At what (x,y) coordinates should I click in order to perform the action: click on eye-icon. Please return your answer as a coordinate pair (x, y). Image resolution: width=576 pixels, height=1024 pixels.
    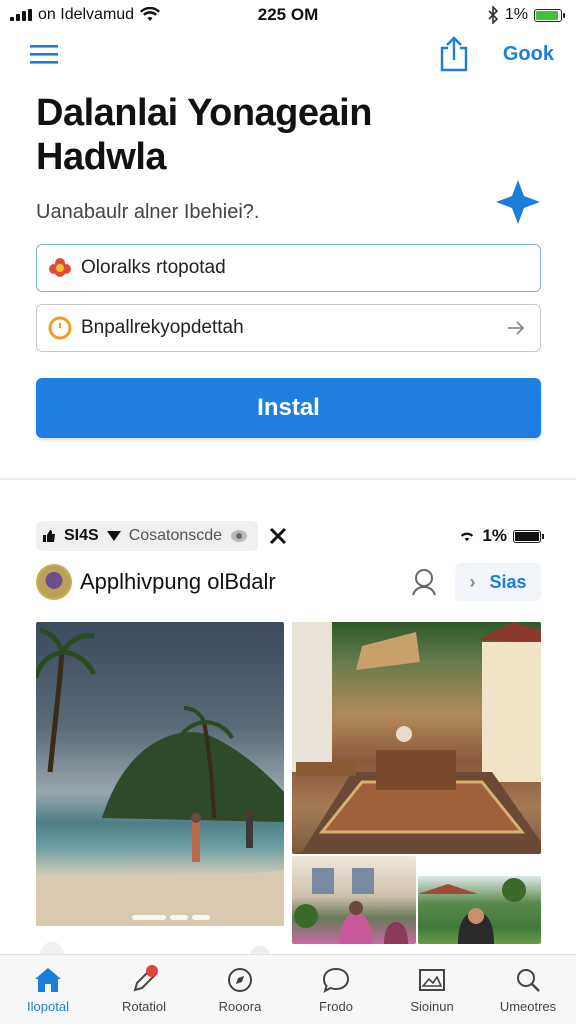
    Looking at the image, I should click on (239, 536).